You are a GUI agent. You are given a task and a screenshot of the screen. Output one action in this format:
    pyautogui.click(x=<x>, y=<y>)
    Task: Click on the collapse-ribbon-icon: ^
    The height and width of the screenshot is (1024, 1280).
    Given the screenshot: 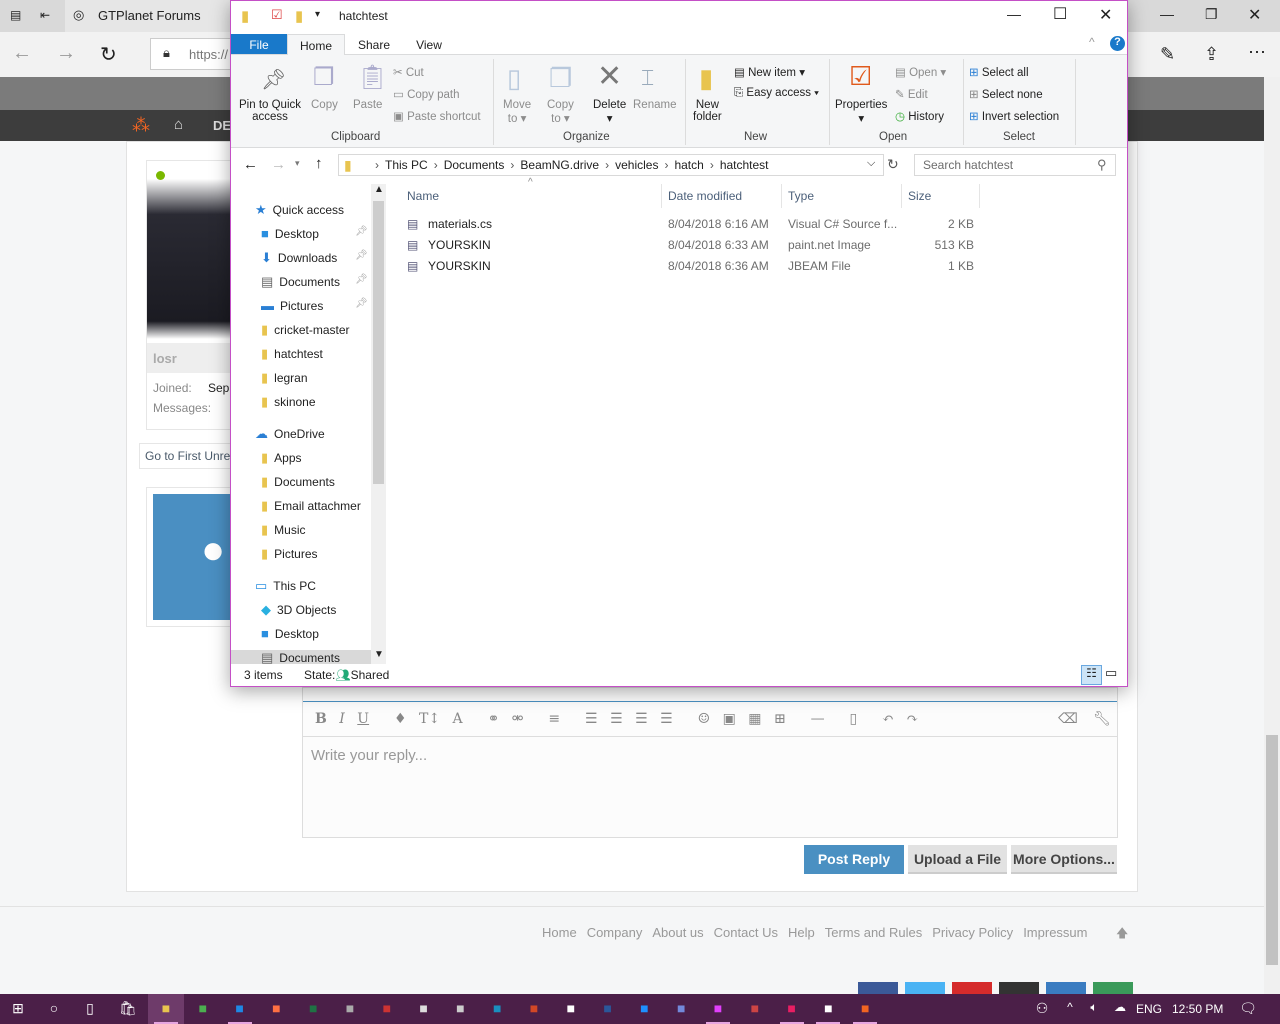 What is the action you would take?
    pyautogui.click(x=1092, y=42)
    